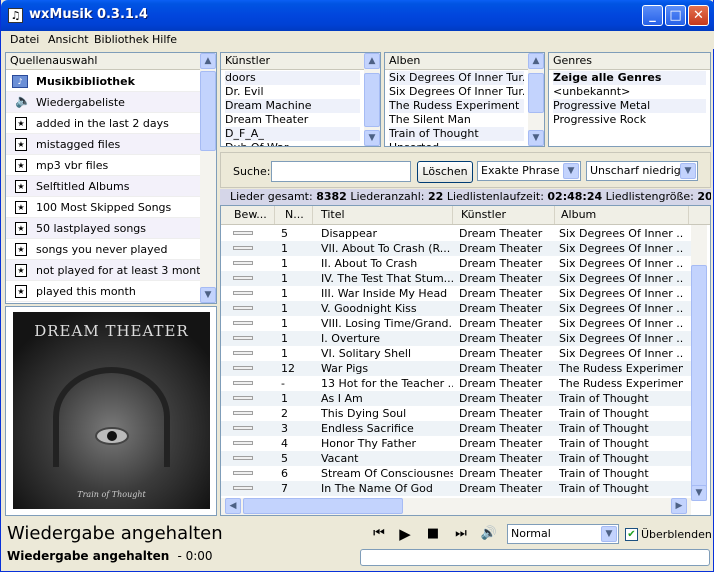 Image resolution: width=714 pixels, height=572 pixels. What do you see at coordinates (652, 15) in the screenshot?
I see `minimize-button: _` at bounding box center [652, 15].